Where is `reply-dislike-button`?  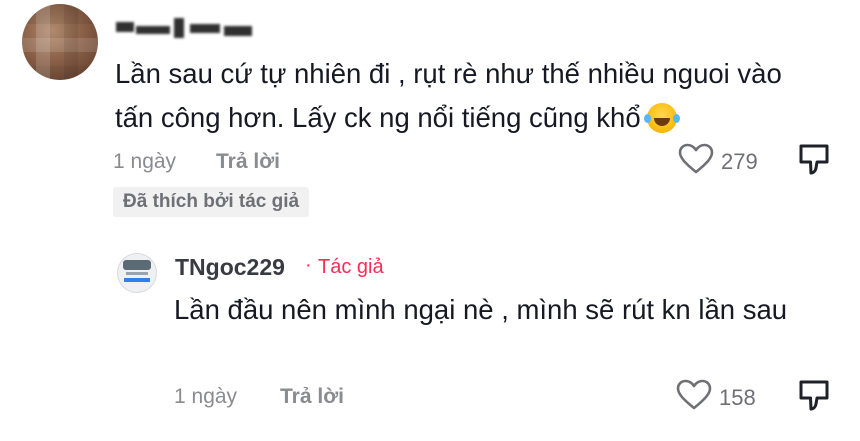 reply-dislike-button is located at coordinates (814, 395).